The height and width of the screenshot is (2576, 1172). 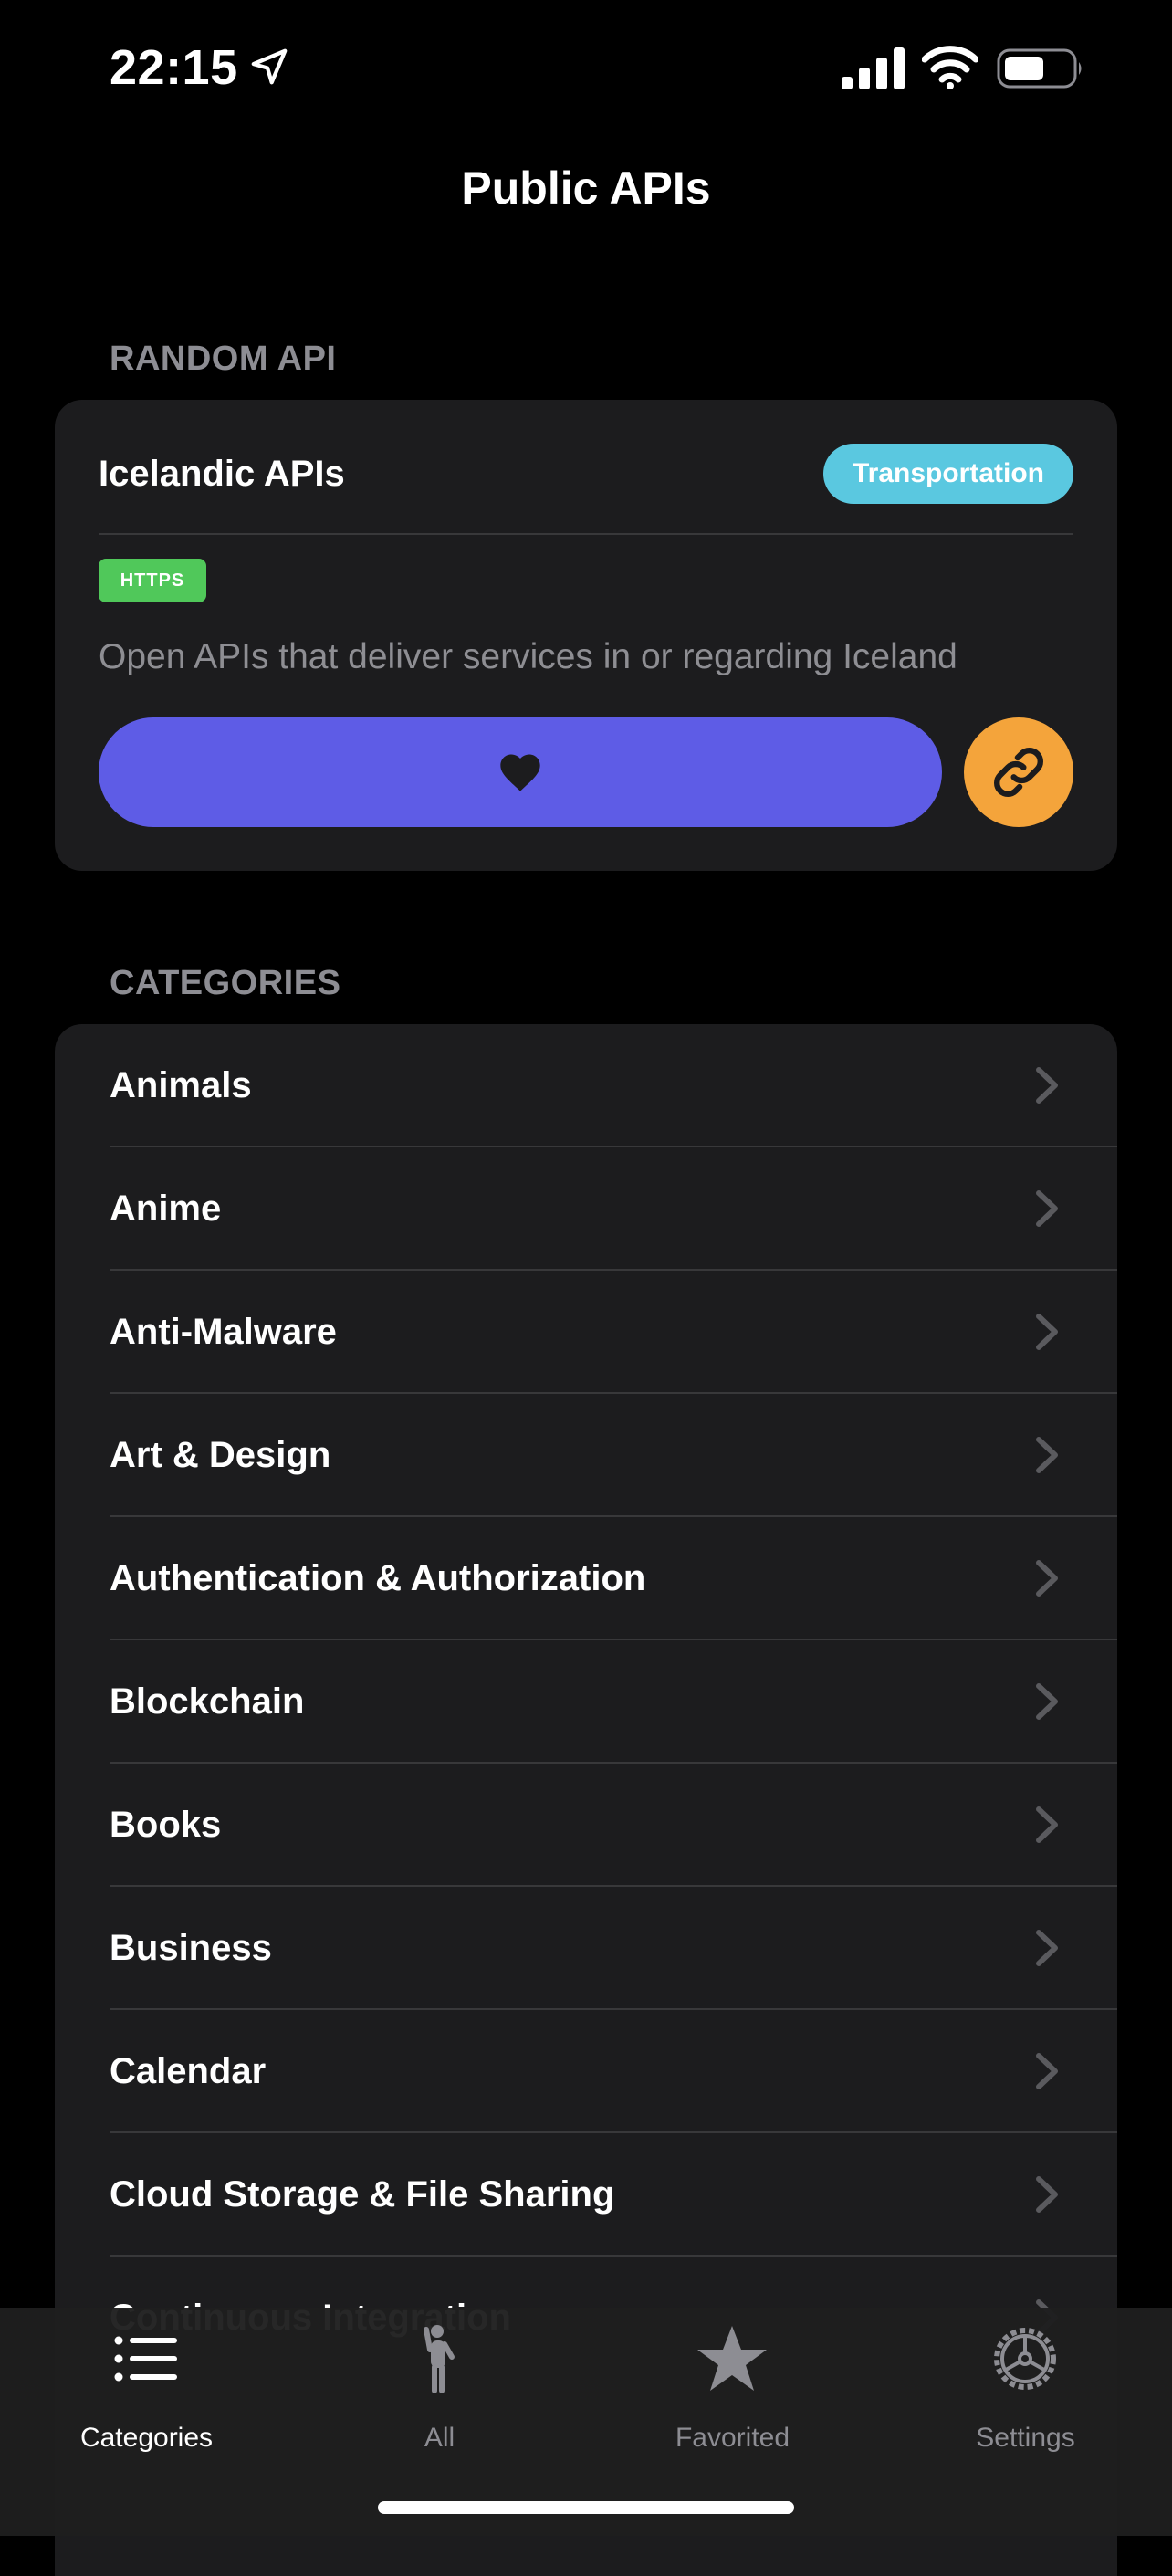 I want to click on tab-categories: Categories, so click(x=146, y=2385).